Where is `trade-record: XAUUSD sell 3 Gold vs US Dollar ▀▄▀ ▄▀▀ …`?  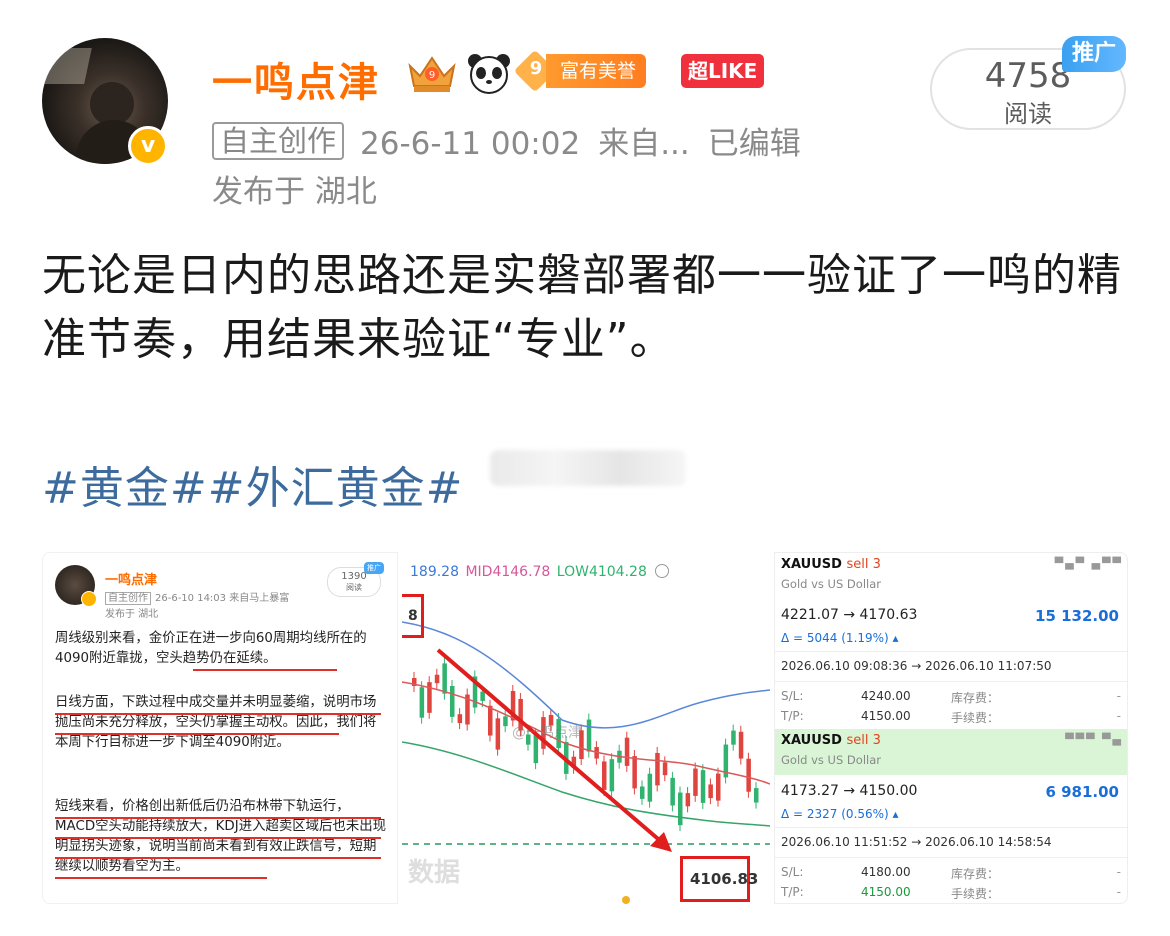 trade-record: XAUUSD sell 3 Gold vs US Dollar ▀▄▀ ▄▀▀ … is located at coordinates (951, 641).